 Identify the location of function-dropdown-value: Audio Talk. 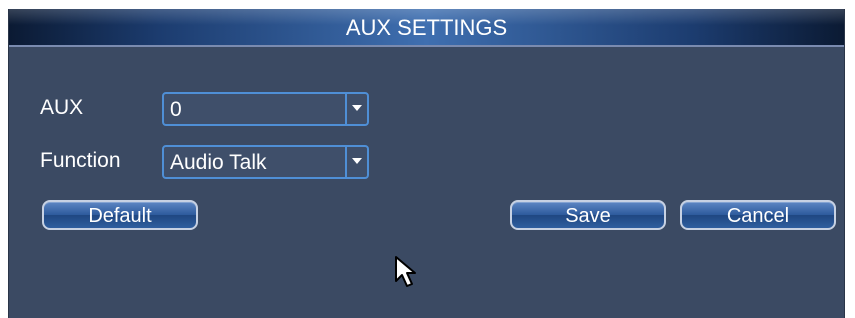
(218, 162).